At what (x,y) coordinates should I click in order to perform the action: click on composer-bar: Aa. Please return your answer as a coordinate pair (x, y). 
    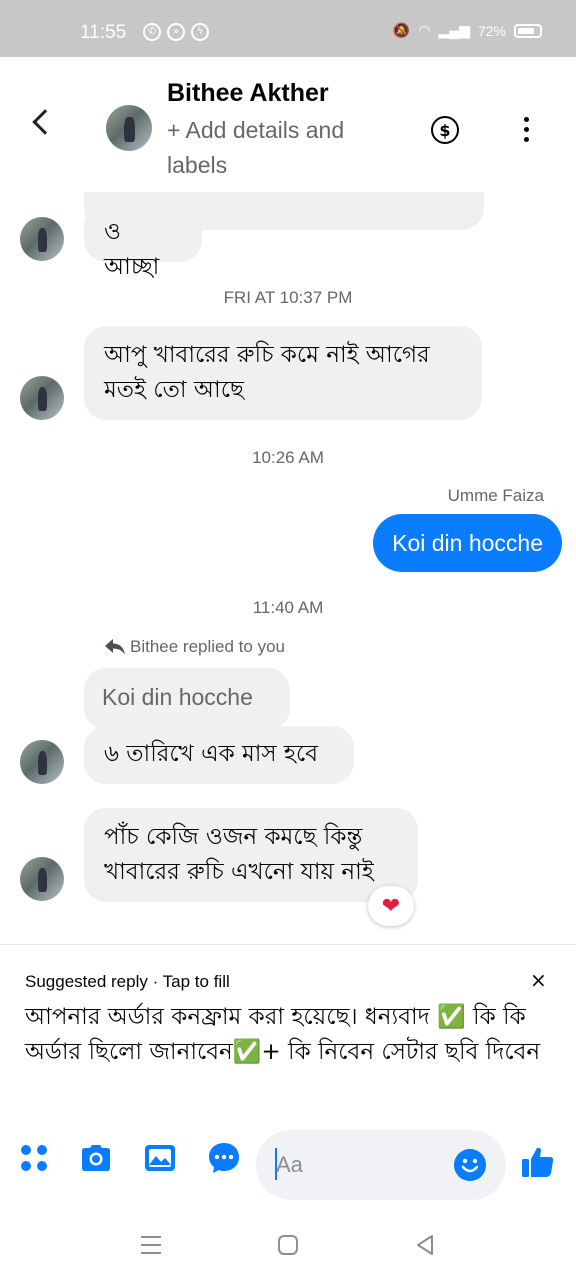
    Looking at the image, I should click on (288, 1165).